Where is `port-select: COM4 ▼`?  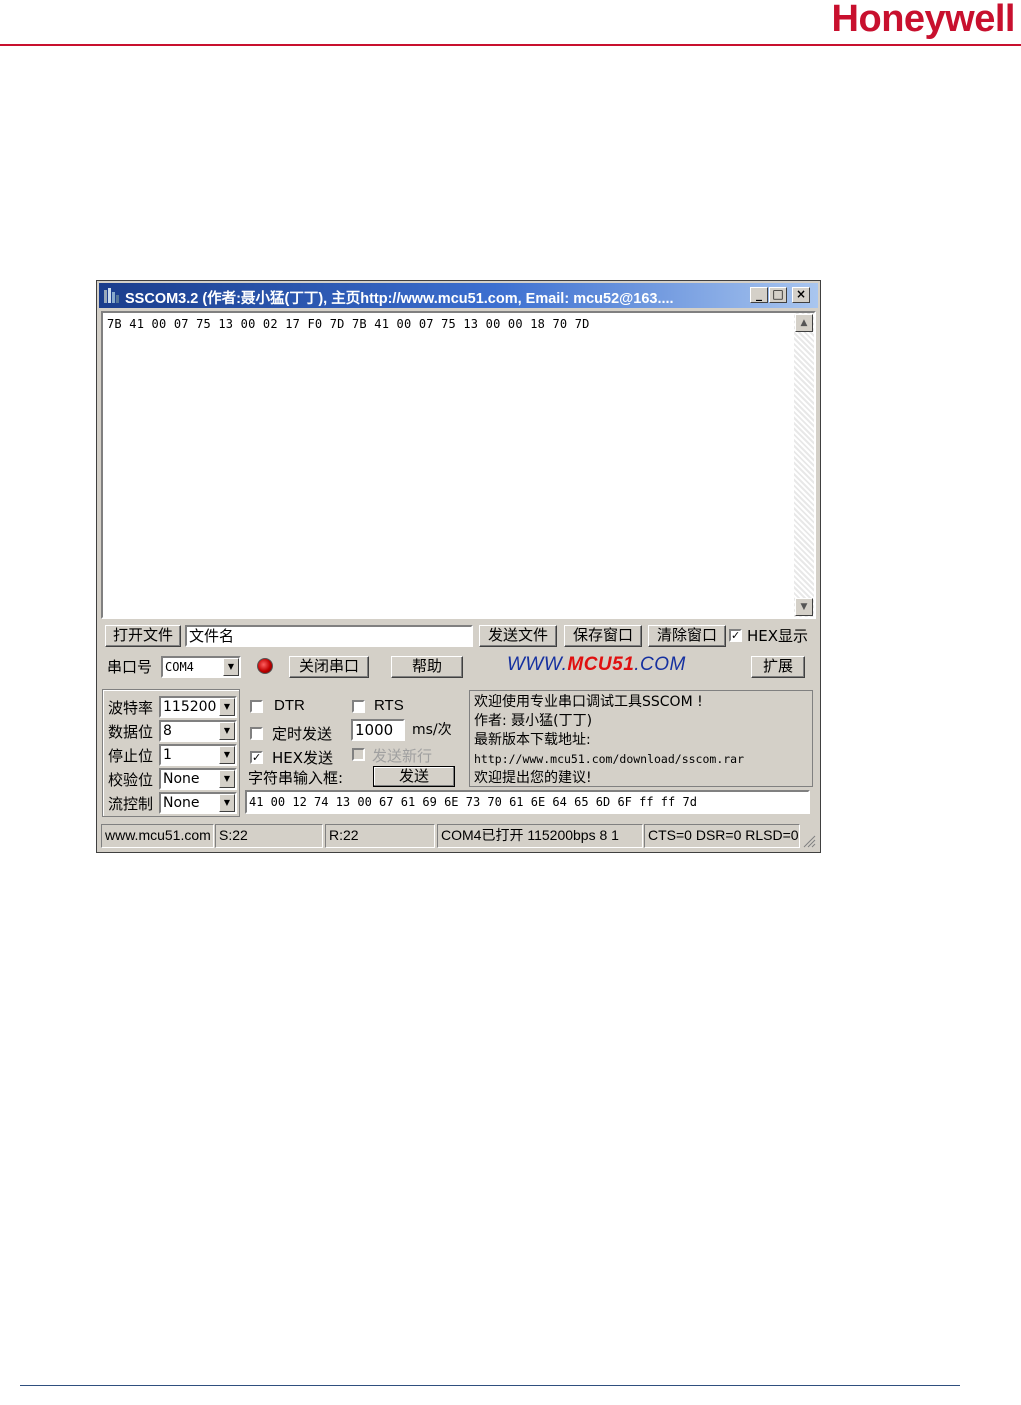 port-select: COM4 ▼ is located at coordinates (201, 667).